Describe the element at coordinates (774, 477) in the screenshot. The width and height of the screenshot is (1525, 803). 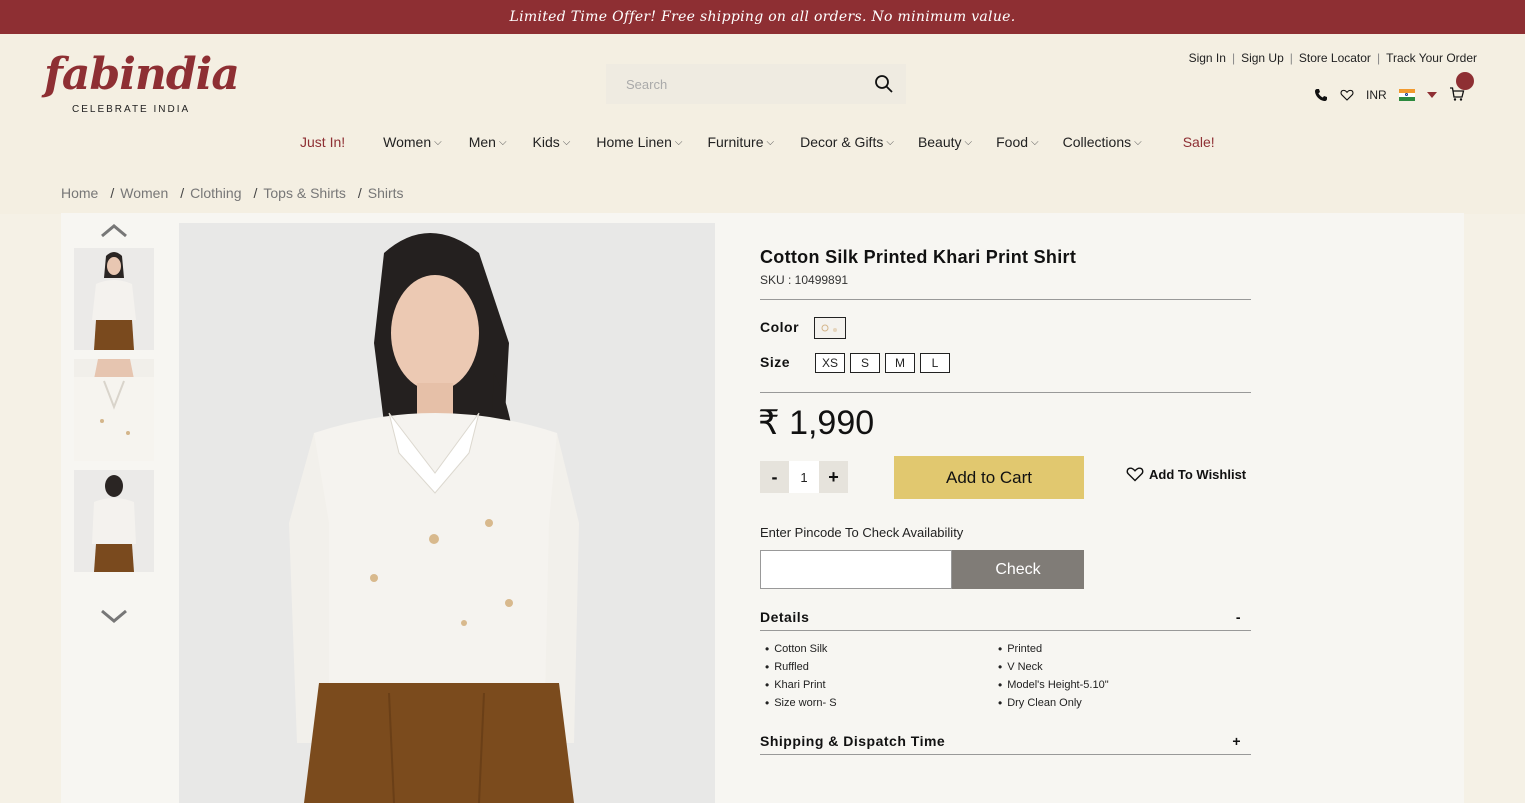
I see `qty-decrease-button: -` at that location.